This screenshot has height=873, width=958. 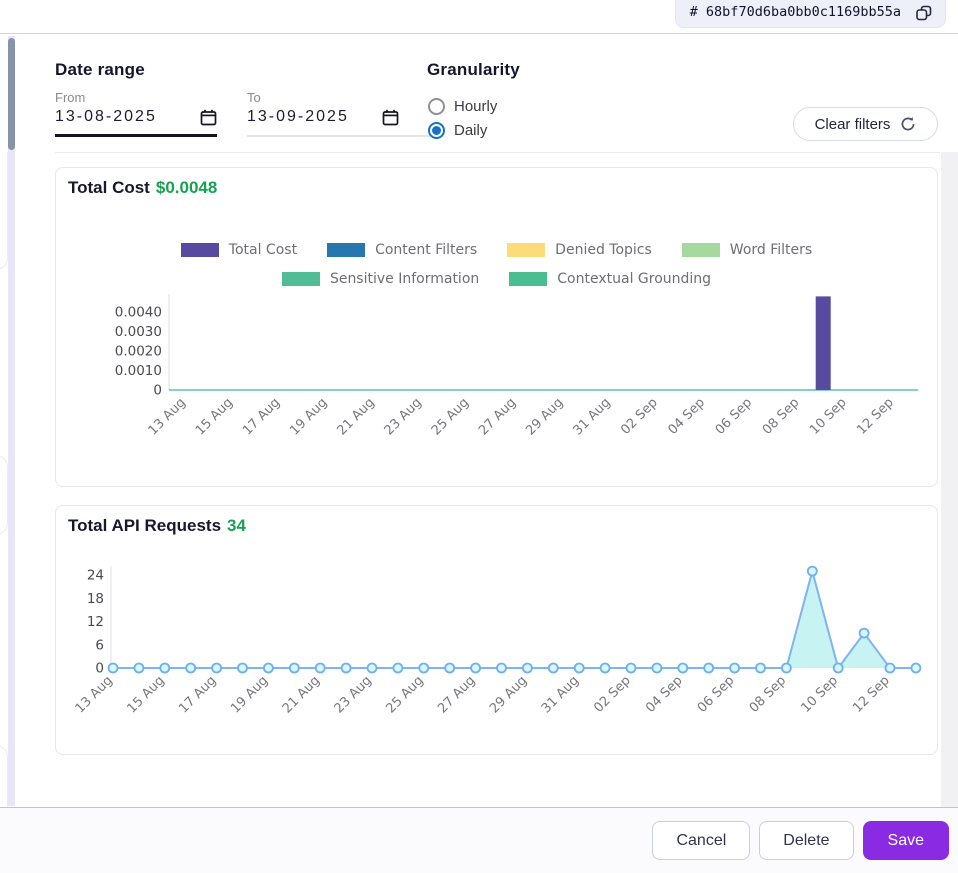 What do you see at coordinates (905, 840) in the screenshot?
I see `save-button: Save` at bounding box center [905, 840].